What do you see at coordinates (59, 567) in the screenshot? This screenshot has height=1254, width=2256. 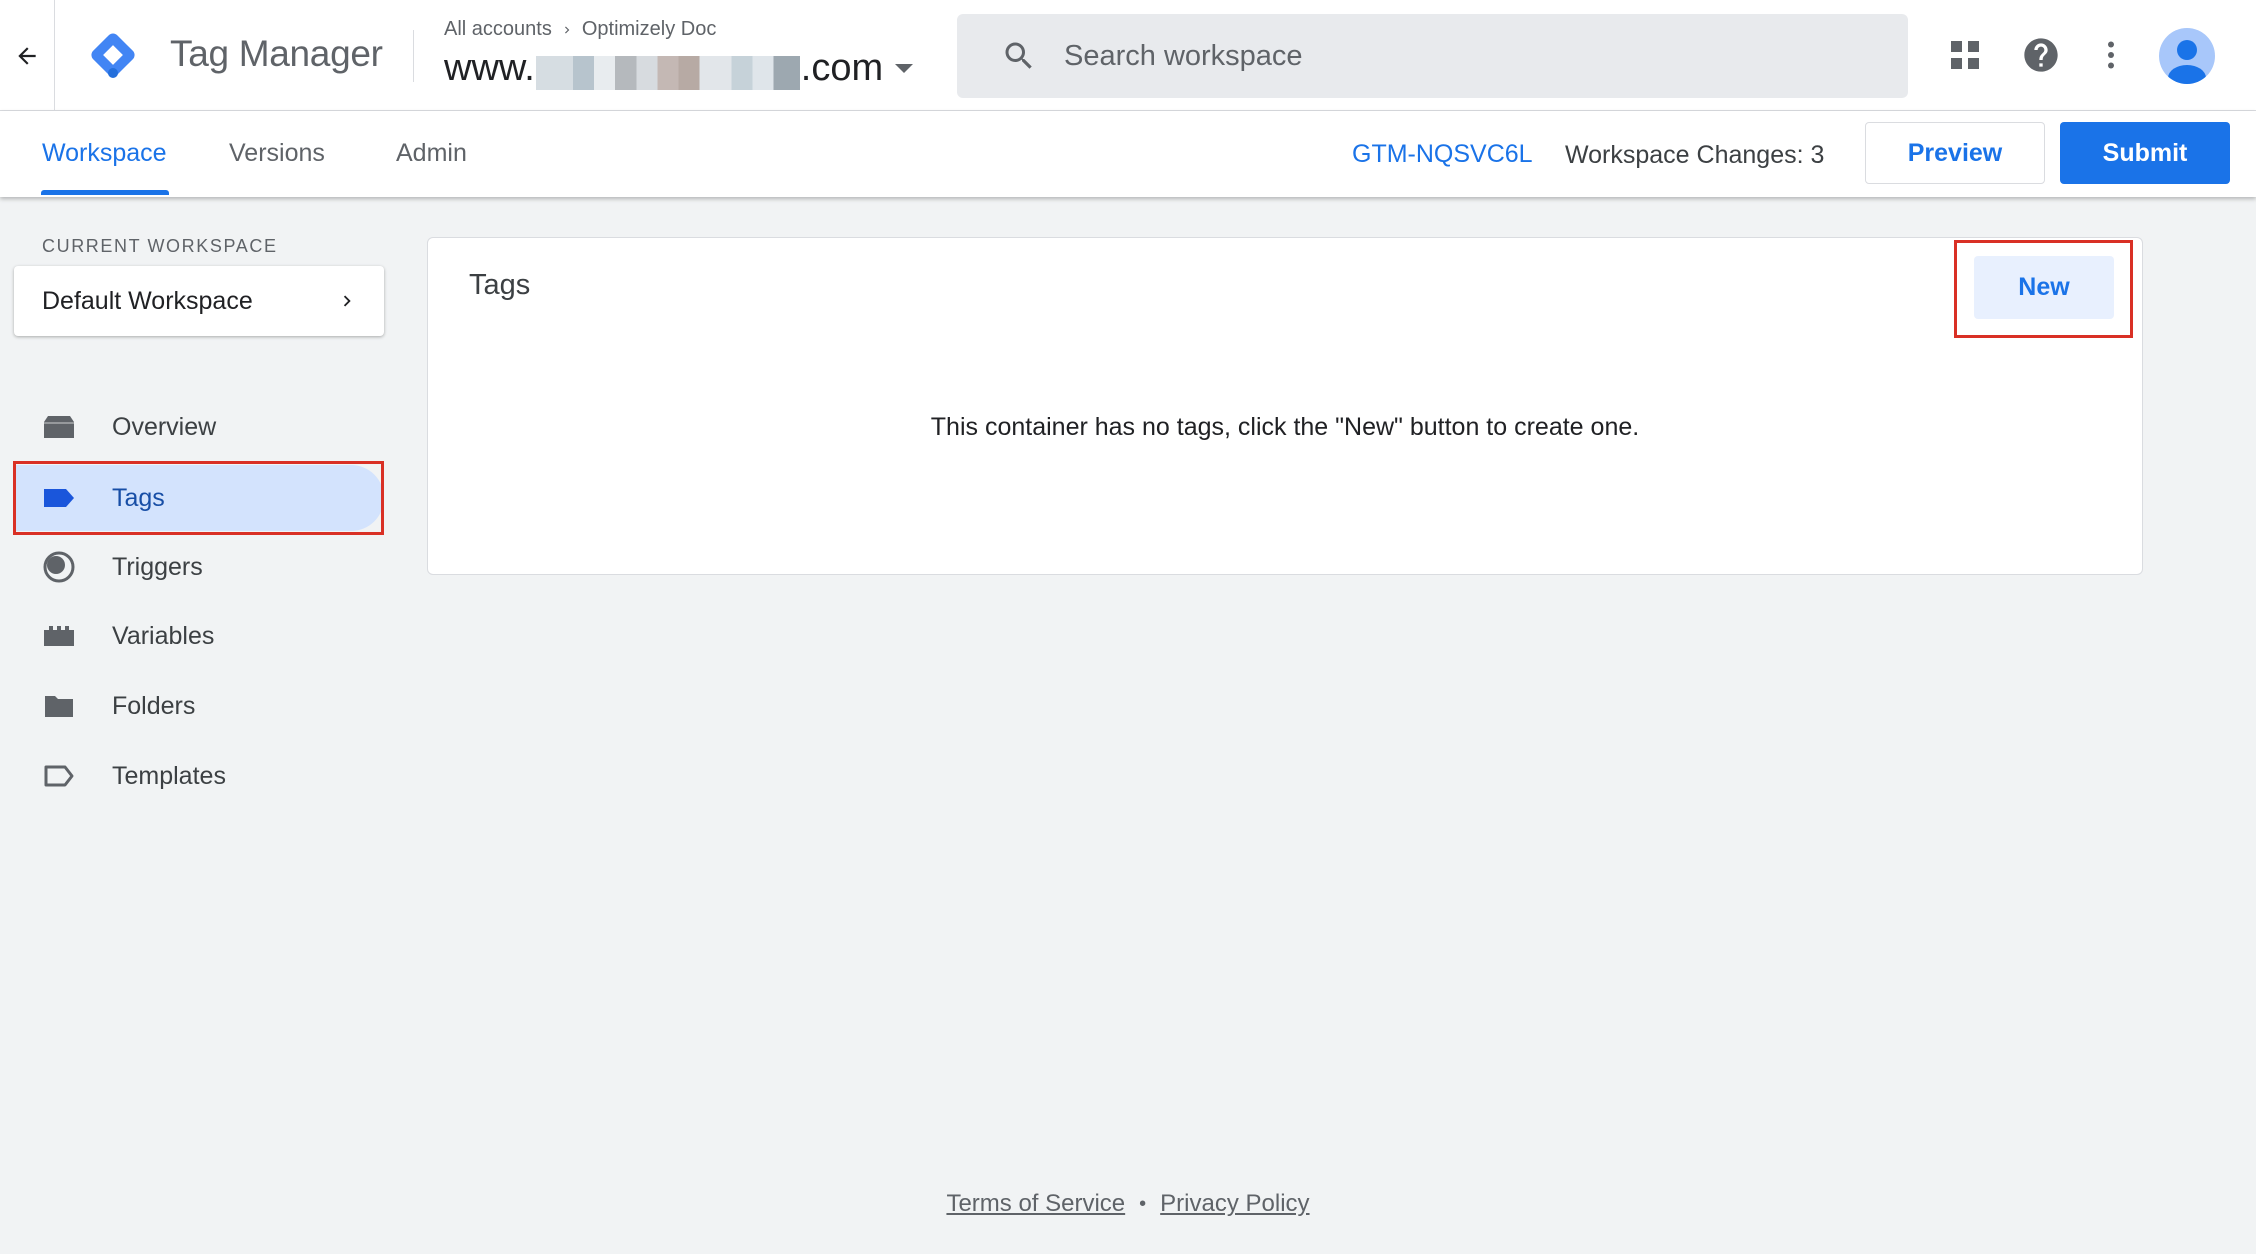 I see `trigger-icon` at bounding box center [59, 567].